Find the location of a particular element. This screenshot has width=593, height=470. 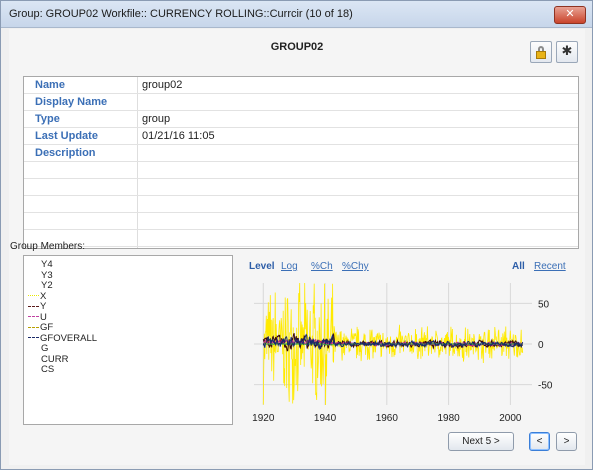

tab-level: Level is located at coordinates (262, 266).